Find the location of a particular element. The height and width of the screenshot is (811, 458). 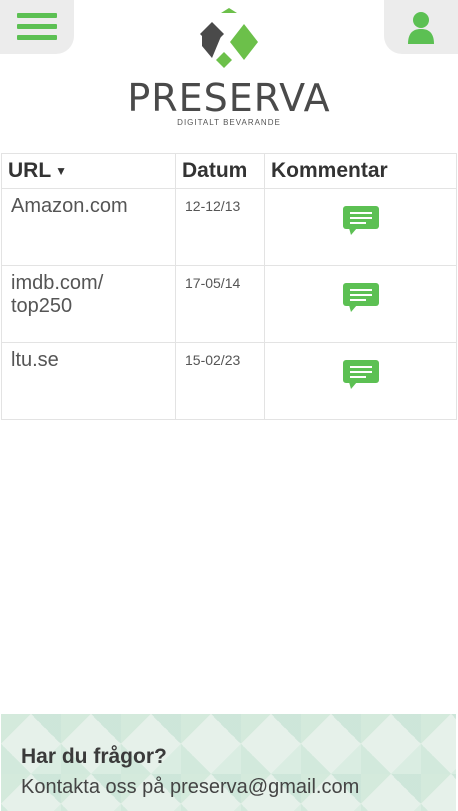

column-header-datum-label: Datum is located at coordinates (215, 170).